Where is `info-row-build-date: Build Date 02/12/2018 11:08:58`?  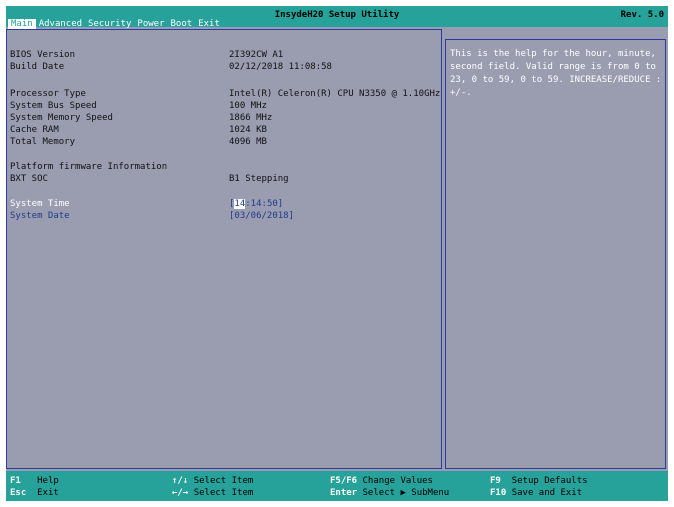
info-row-build-date: Build Date 02/12/2018 11:08:58 is located at coordinates (225, 67).